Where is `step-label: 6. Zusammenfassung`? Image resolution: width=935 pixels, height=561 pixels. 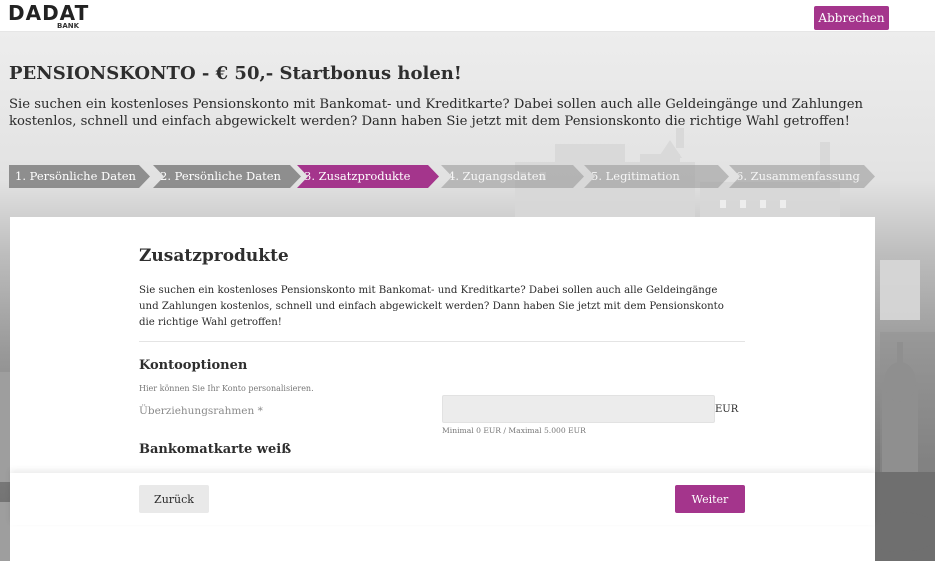
step-label: 6. Zusammenfassung is located at coordinates (798, 176).